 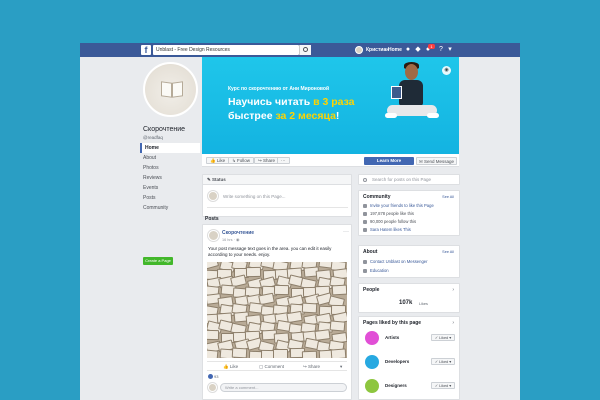 I want to click on more-options-button: ···, so click(x=283, y=160).